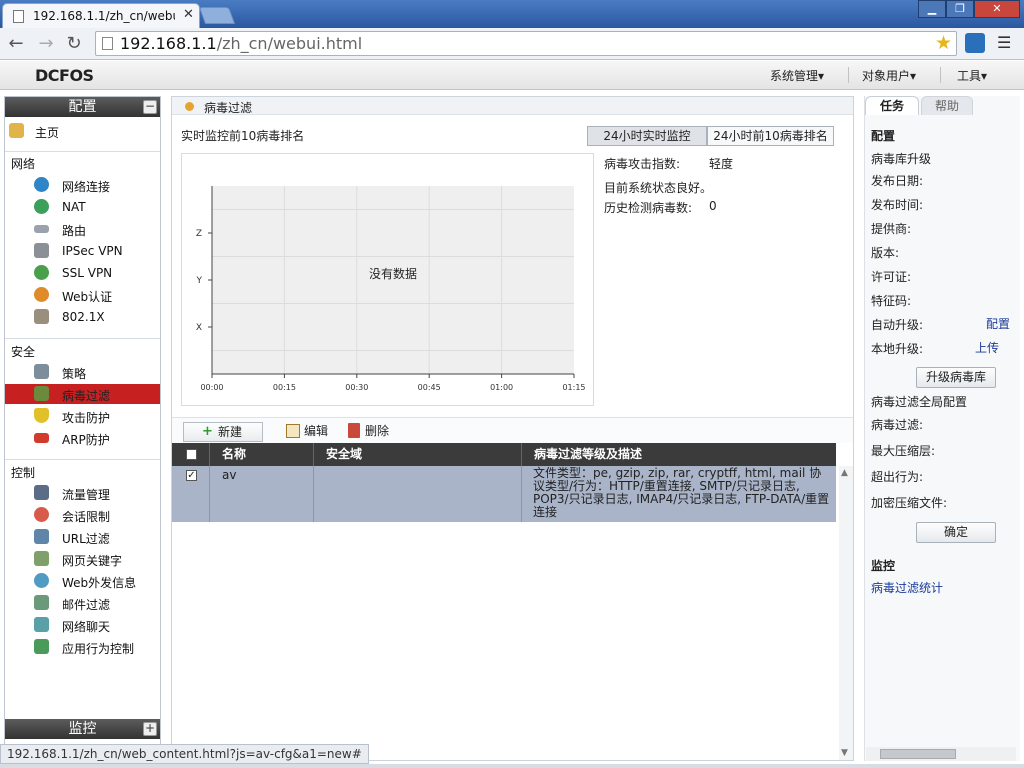 The height and width of the screenshot is (768, 1024). Describe the element at coordinates (391, 289) in the screenshot. I see `chart-svg: X Y Z 00:00 00:15 00:30 00:45 01:00 01:15 没有数据` at that location.